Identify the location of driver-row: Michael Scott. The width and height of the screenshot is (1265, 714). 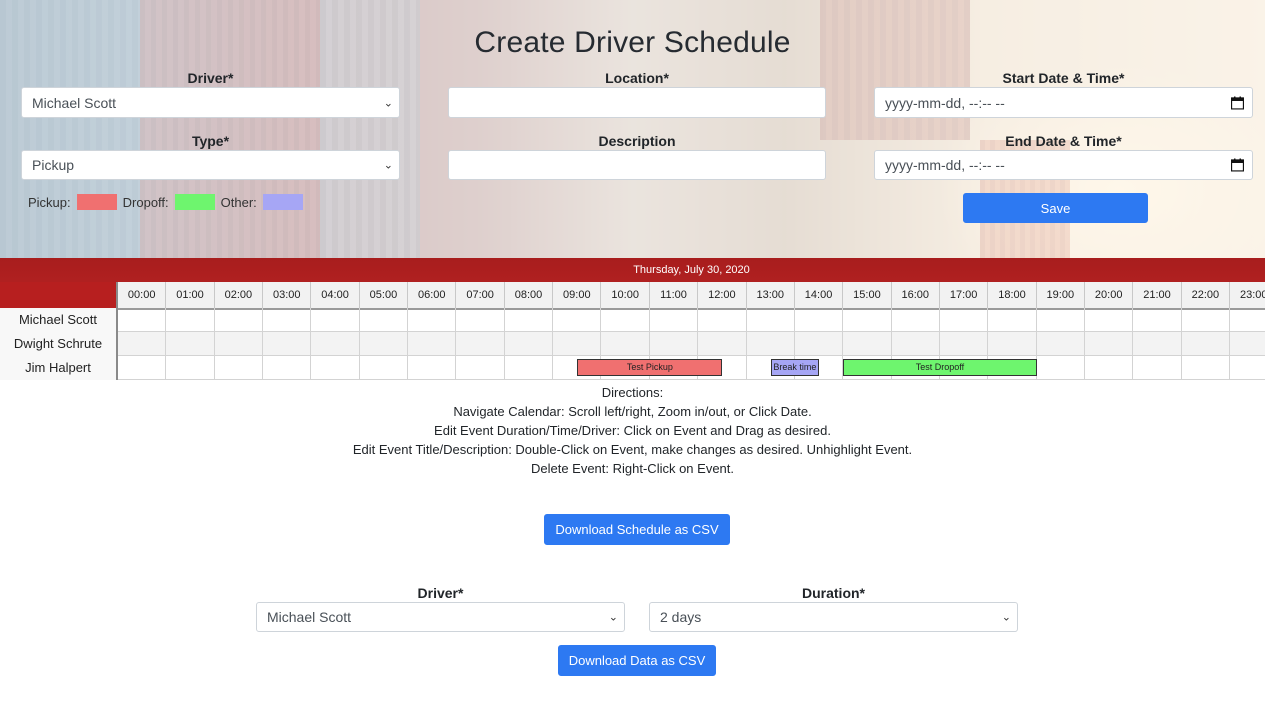
(632, 320).